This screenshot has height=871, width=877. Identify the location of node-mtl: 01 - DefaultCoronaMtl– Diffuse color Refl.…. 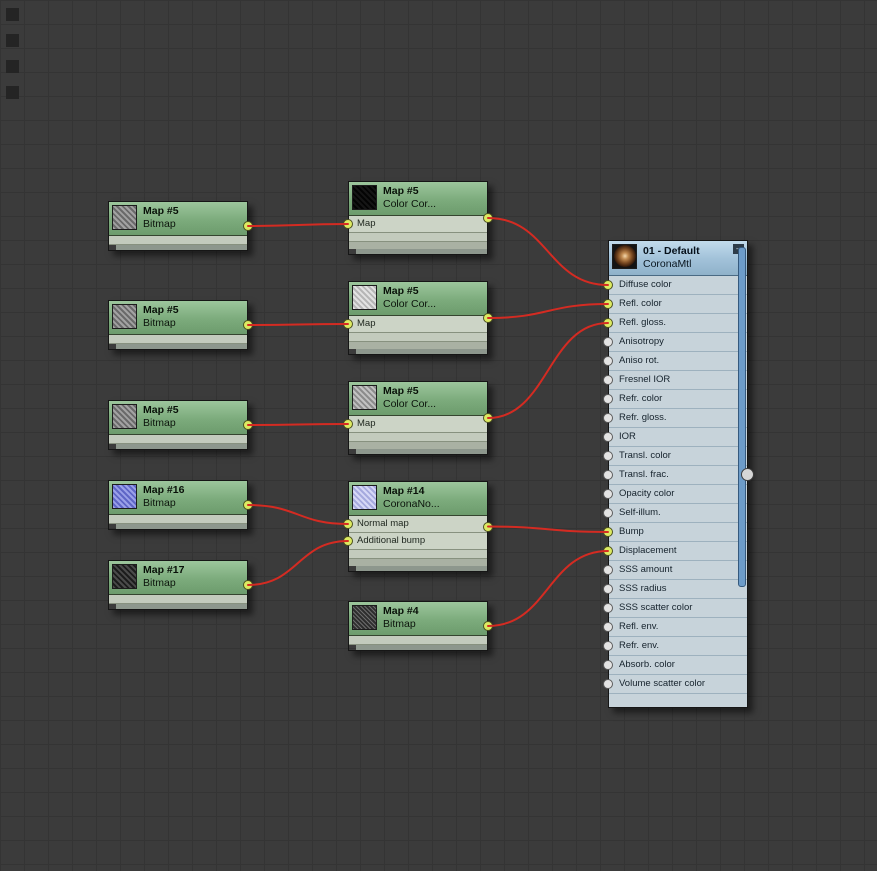
(678, 474).